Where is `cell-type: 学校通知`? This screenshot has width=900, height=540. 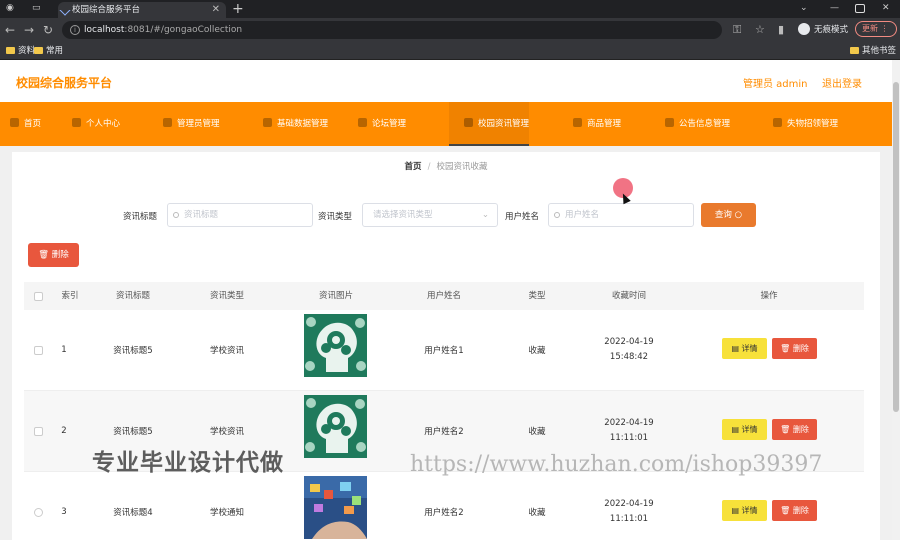
cell-type: 学校通知 is located at coordinates (227, 513).